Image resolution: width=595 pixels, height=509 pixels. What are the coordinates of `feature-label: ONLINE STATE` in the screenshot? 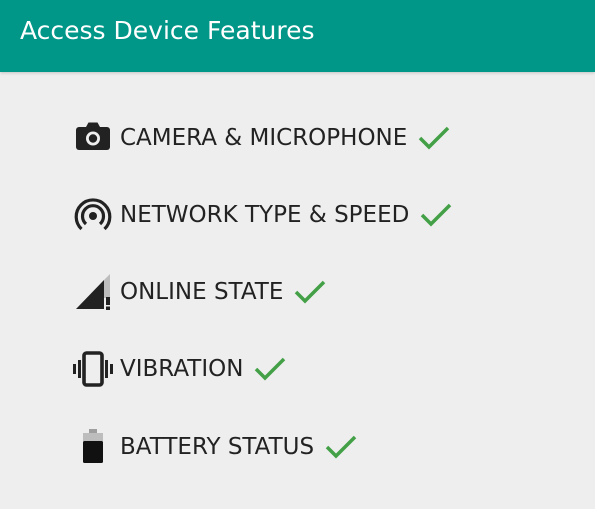 It's located at (202, 292).